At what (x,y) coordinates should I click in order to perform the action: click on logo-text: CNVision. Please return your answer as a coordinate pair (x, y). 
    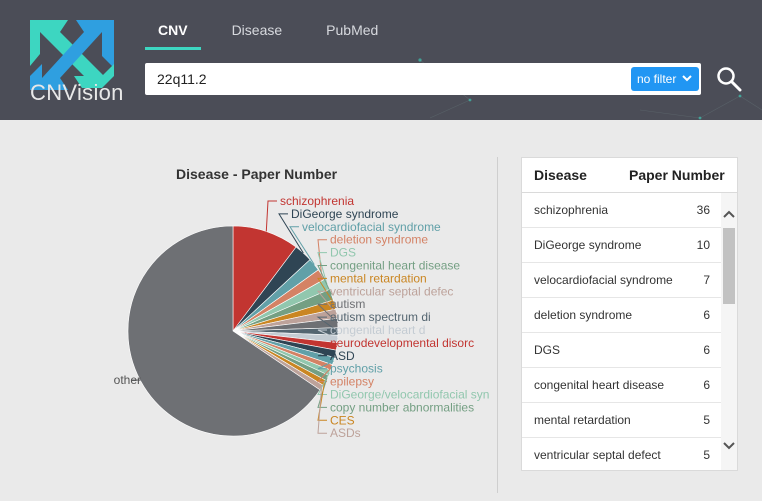
    Looking at the image, I should click on (77, 92).